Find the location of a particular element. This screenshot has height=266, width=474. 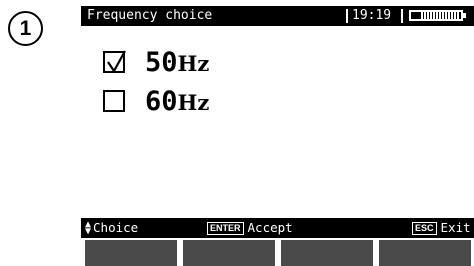

title-bar: Frequency choice 19:19 is located at coordinates (277, 16).